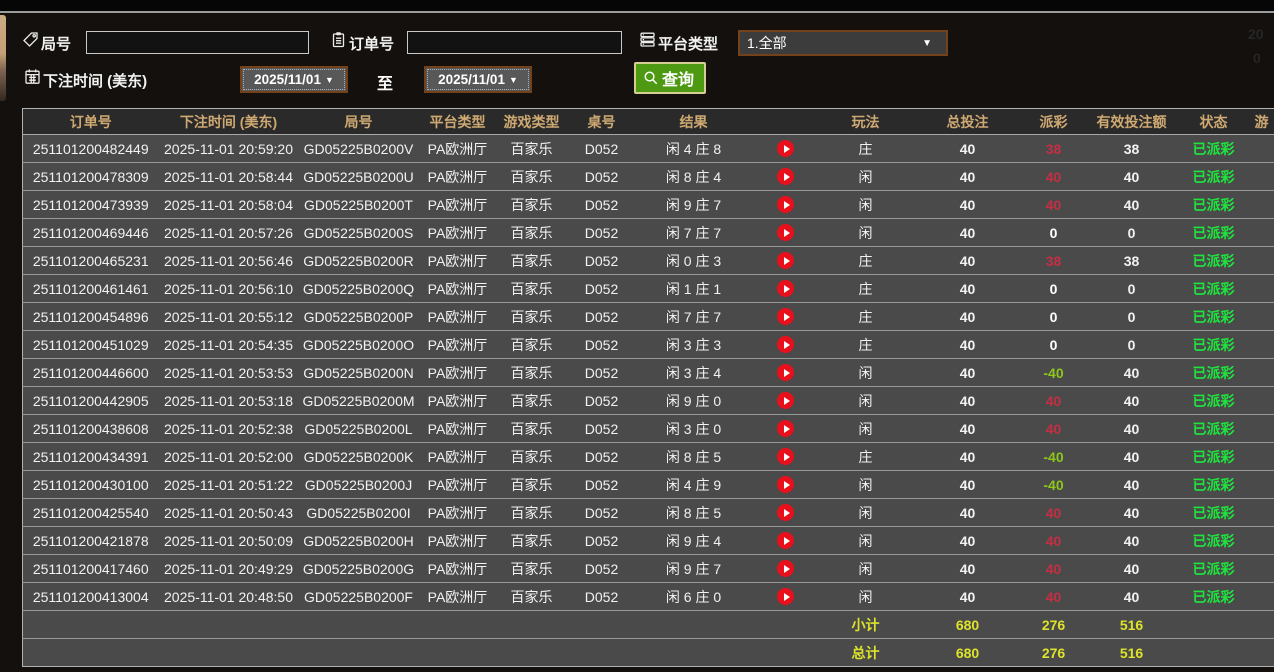  I want to click on cell-order-no: 251101200482449, so click(90, 148).